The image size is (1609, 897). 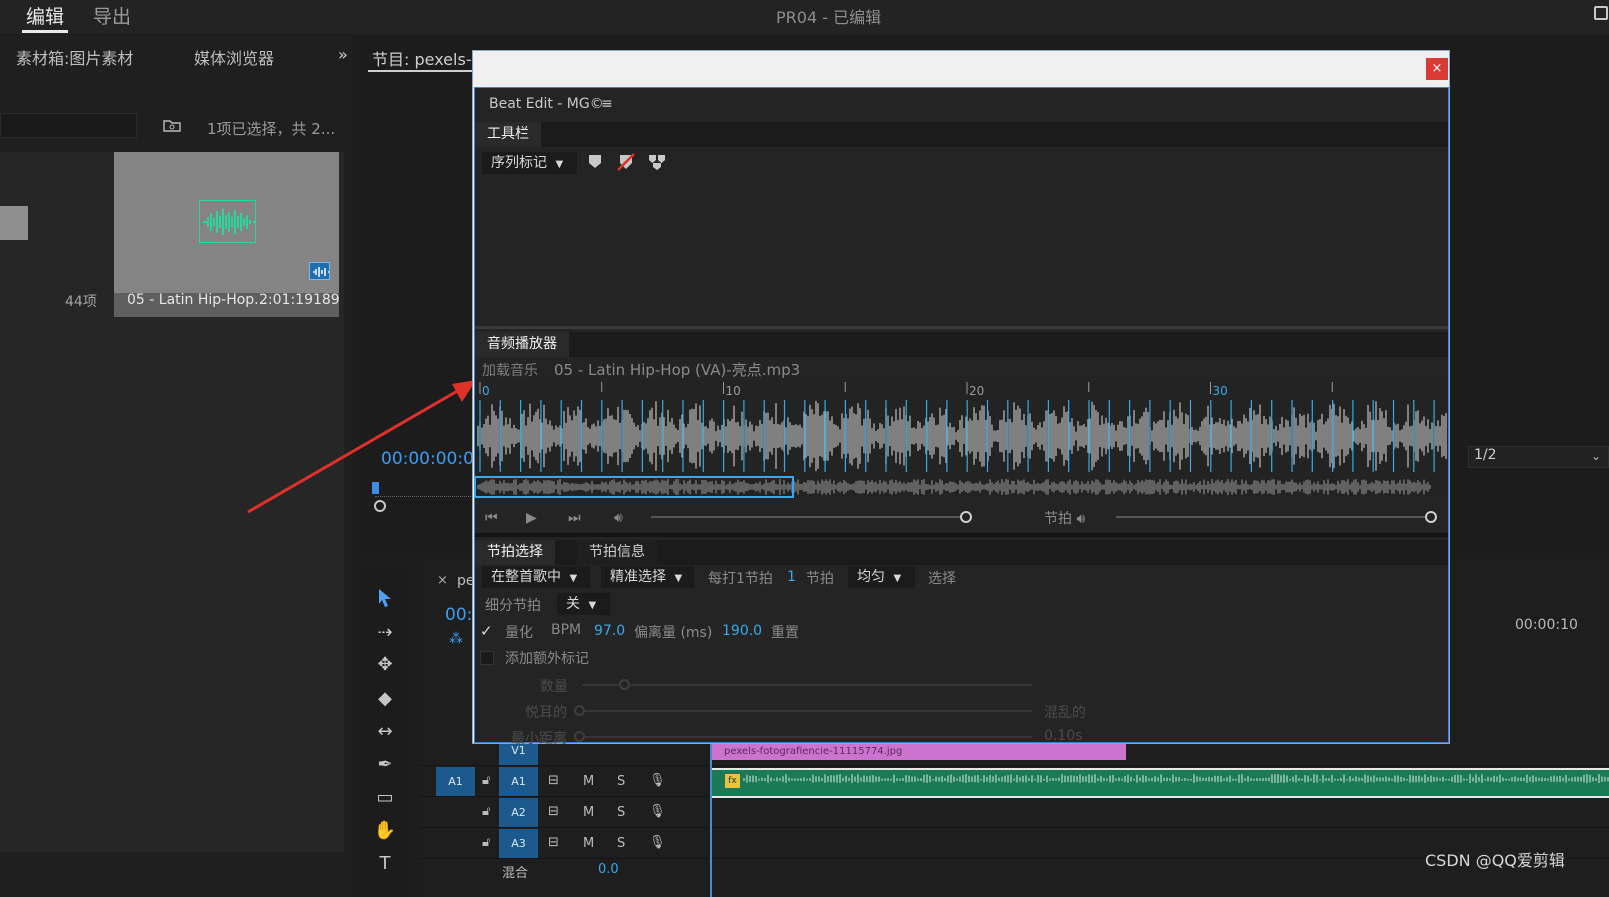 What do you see at coordinates (385, 665) in the screenshot?
I see `ripple-edit-tool-icon: ✥` at bounding box center [385, 665].